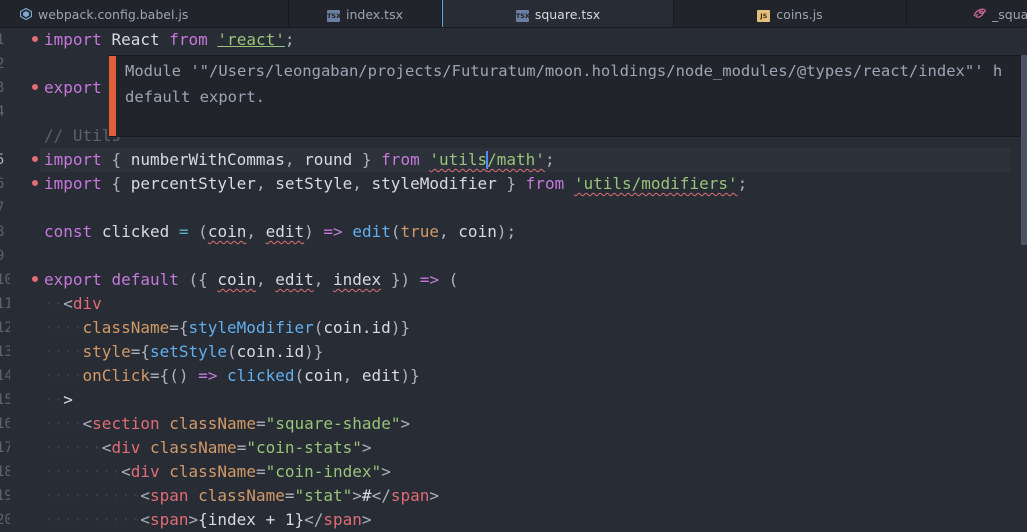 The width and height of the screenshot is (1027, 532). What do you see at coordinates (567, 14) in the screenshot?
I see `tab-label: square.tsx` at bounding box center [567, 14].